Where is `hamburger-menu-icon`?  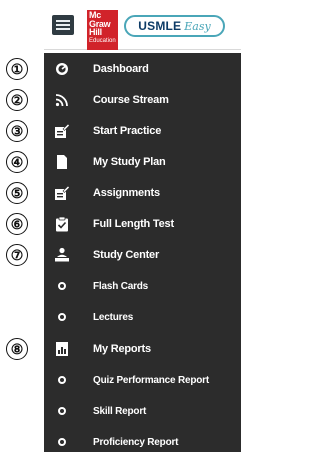 hamburger-menu-icon is located at coordinates (63, 25).